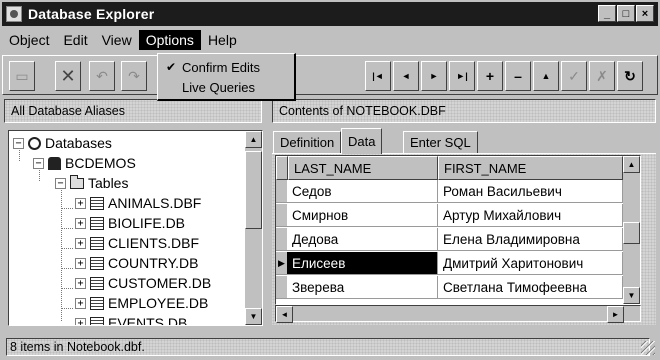  Describe the element at coordinates (362, 191) in the screenshot. I see `grid-cell: Седов` at that location.